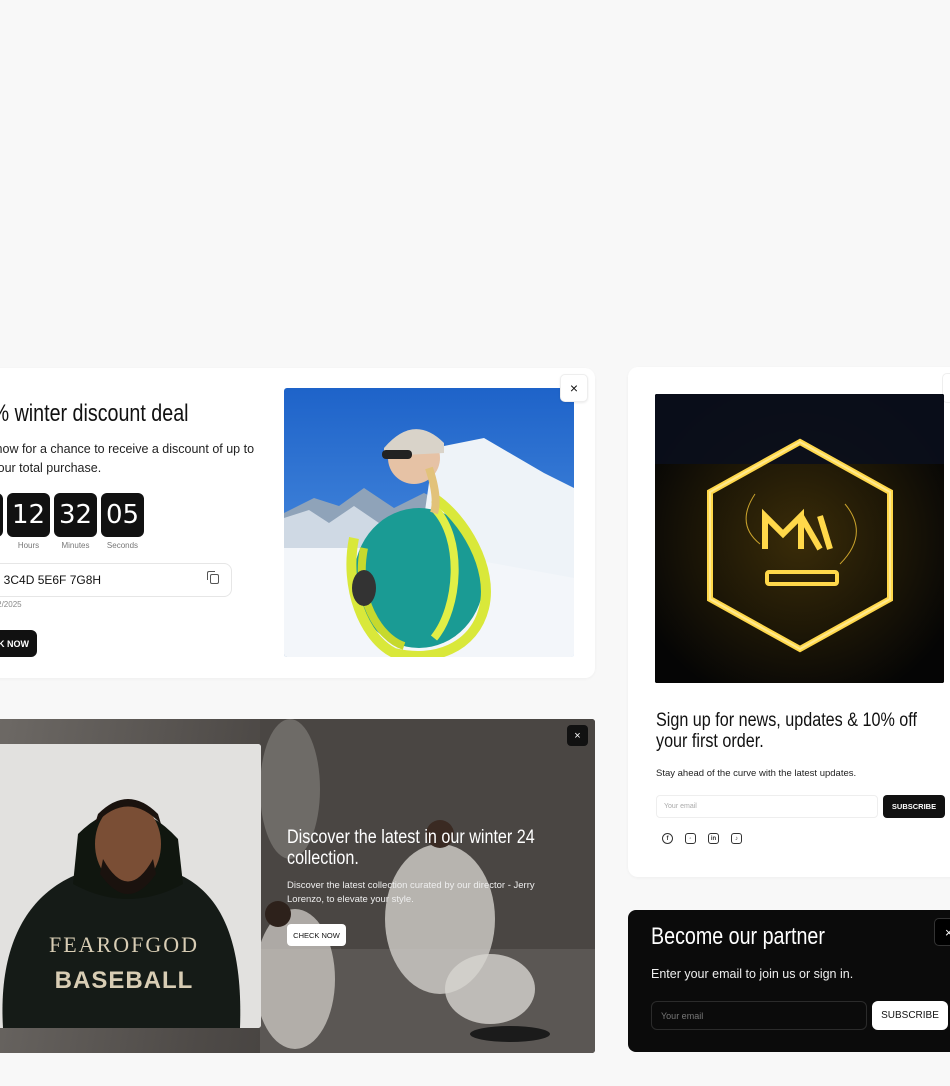 The width and height of the screenshot is (950, 1086). What do you see at coordinates (702, 838) in the screenshot?
I see `social-links: f ◦ in ♪` at bounding box center [702, 838].